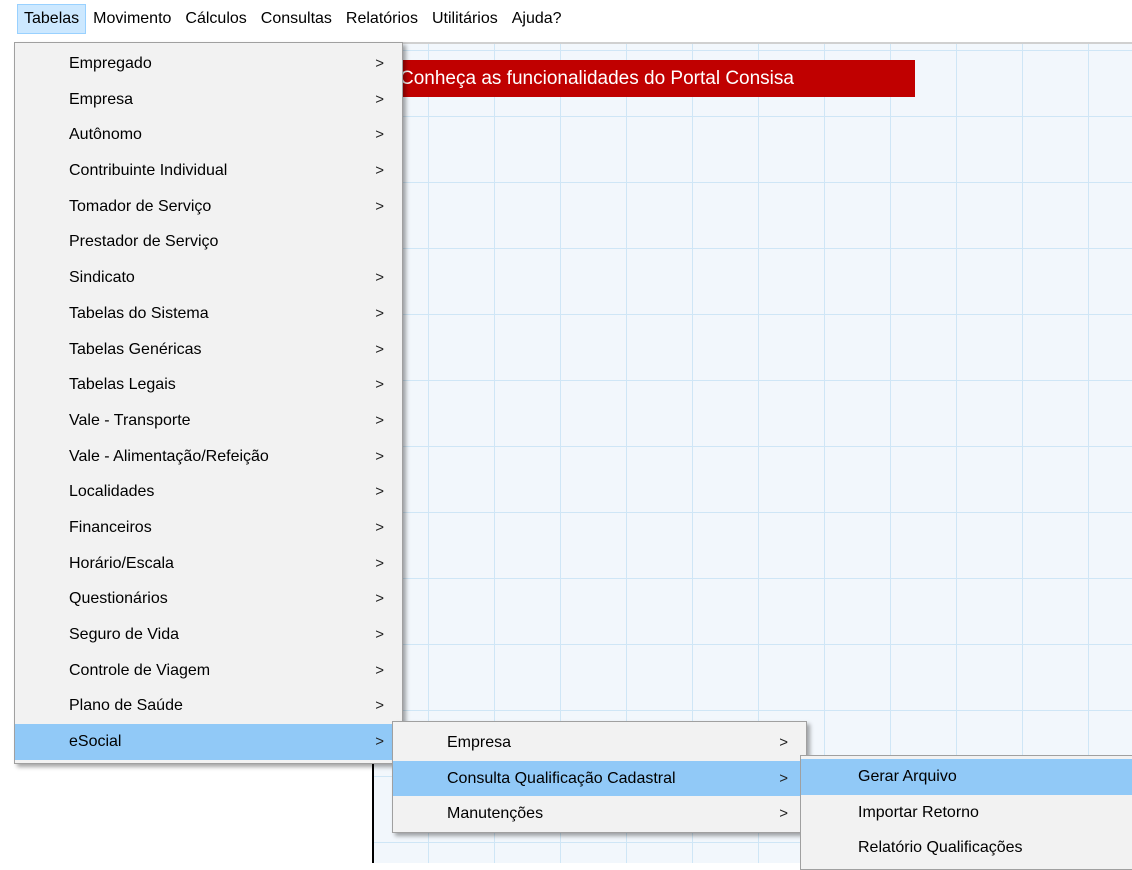 The height and width of the screenshot is (870, 1132). What do you see at coordinates (907, 776) in the screenshot?
I see `menu-item-label: Gerar Arquivo` at bounding box center [907, 776].